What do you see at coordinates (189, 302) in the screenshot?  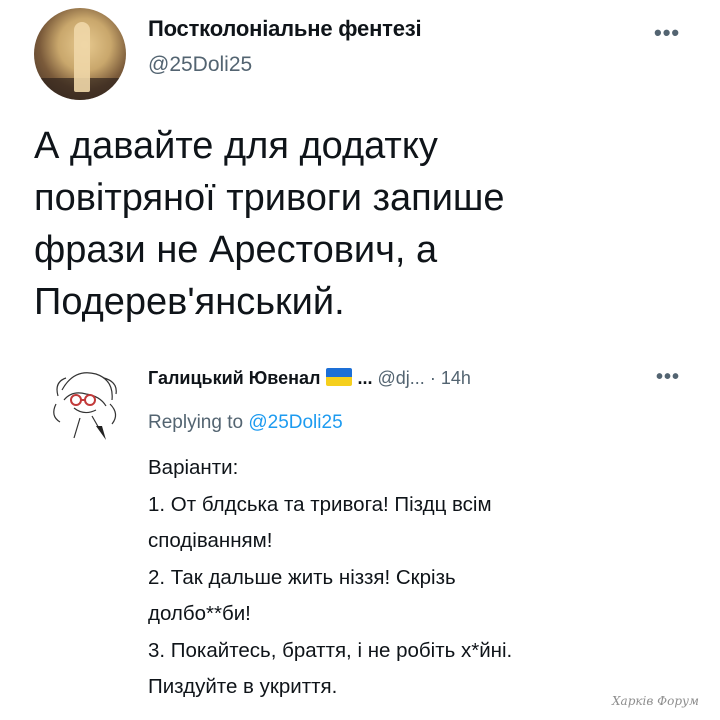 I see `tweet-text-line: Подерев'янський.` at bounding box center [189, 302].